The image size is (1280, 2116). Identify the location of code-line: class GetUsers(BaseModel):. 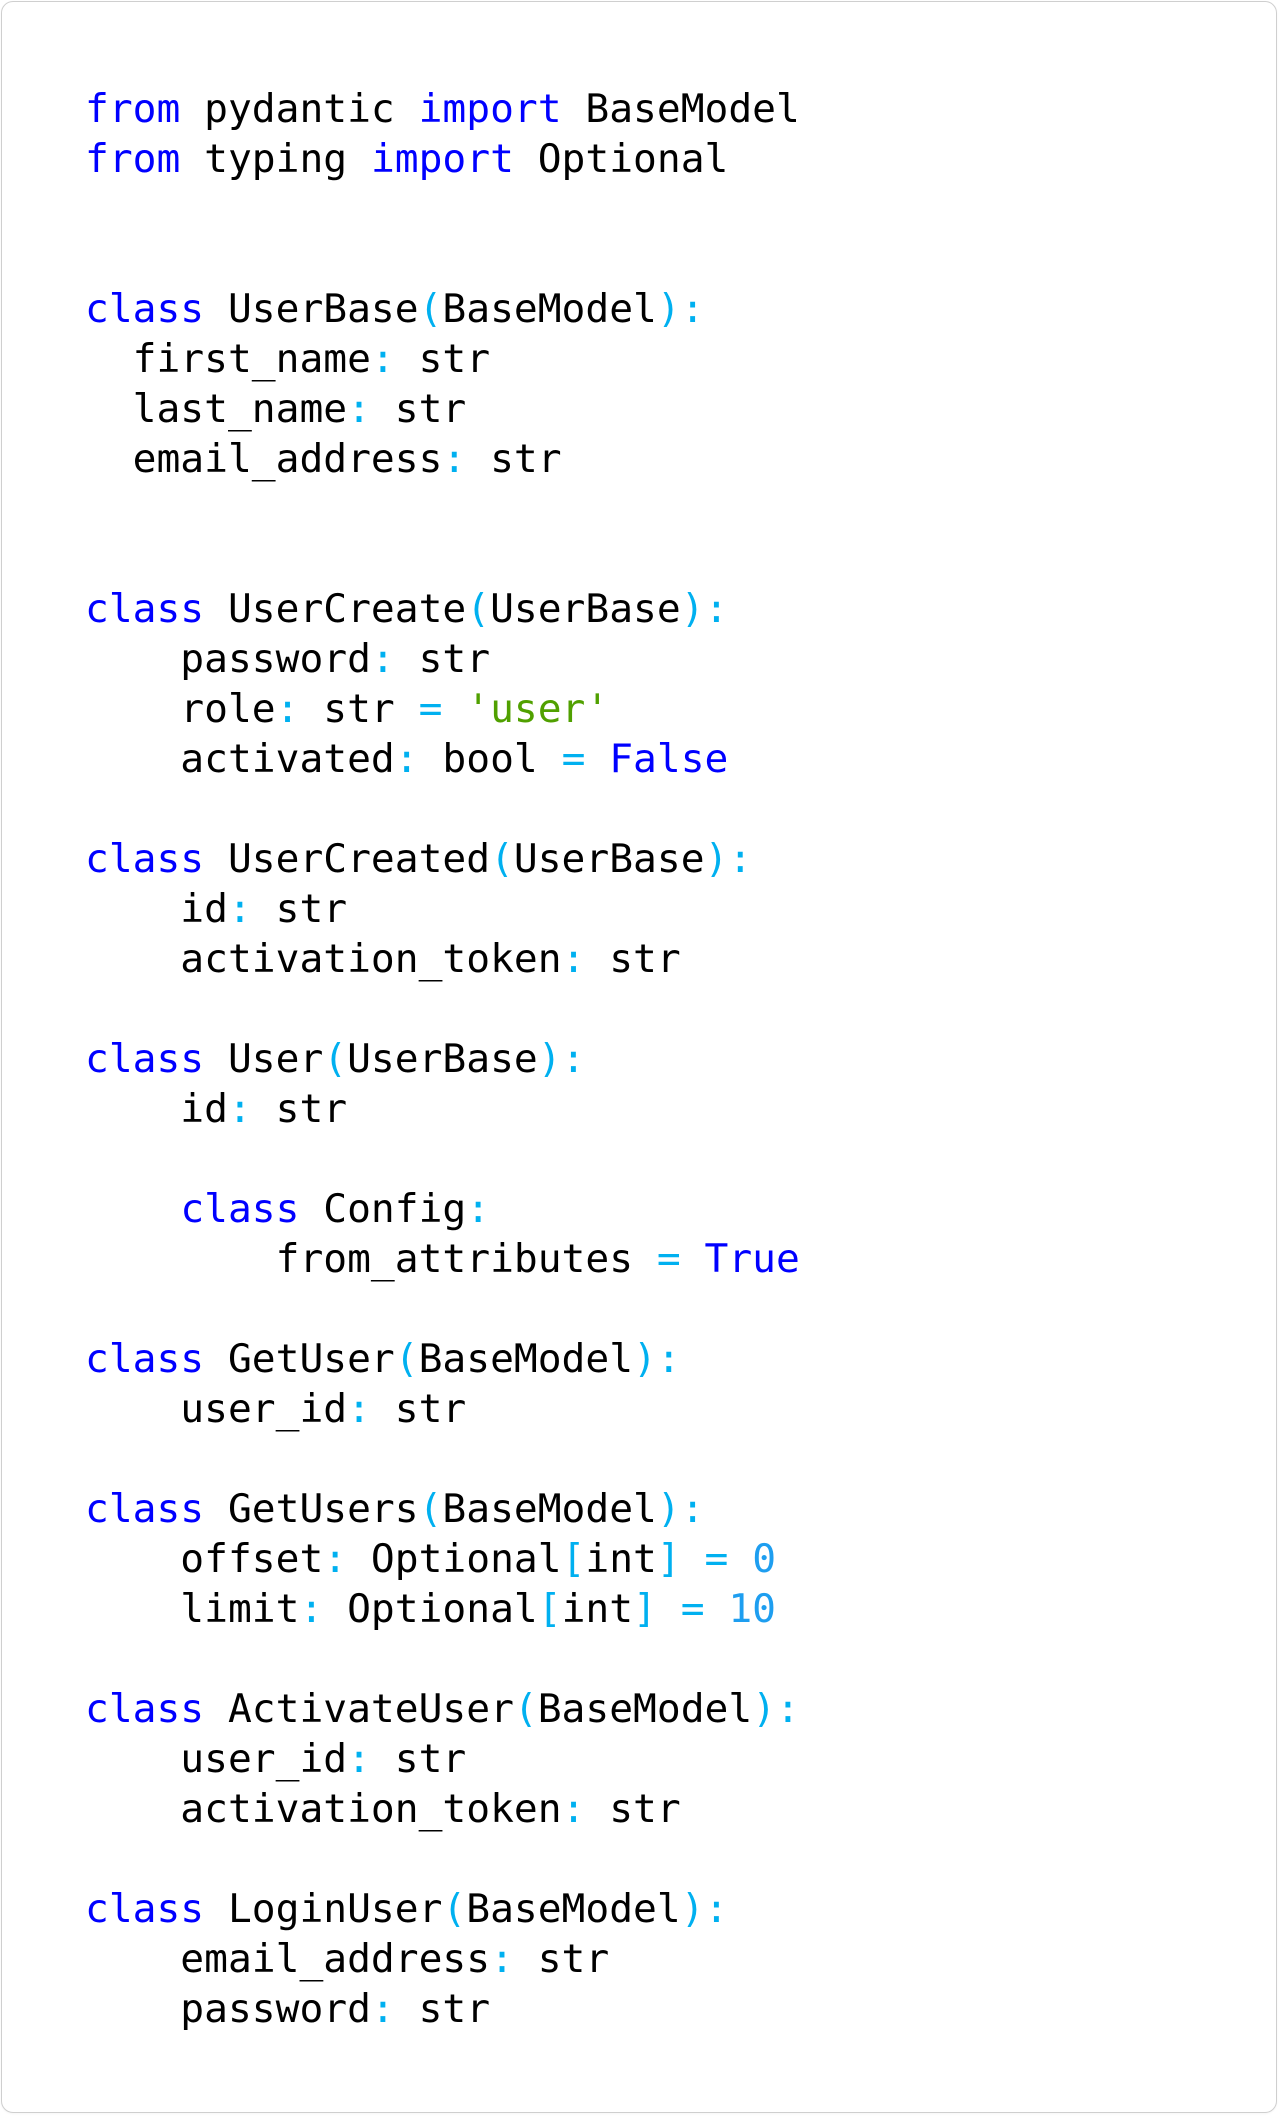
(442, 1509).